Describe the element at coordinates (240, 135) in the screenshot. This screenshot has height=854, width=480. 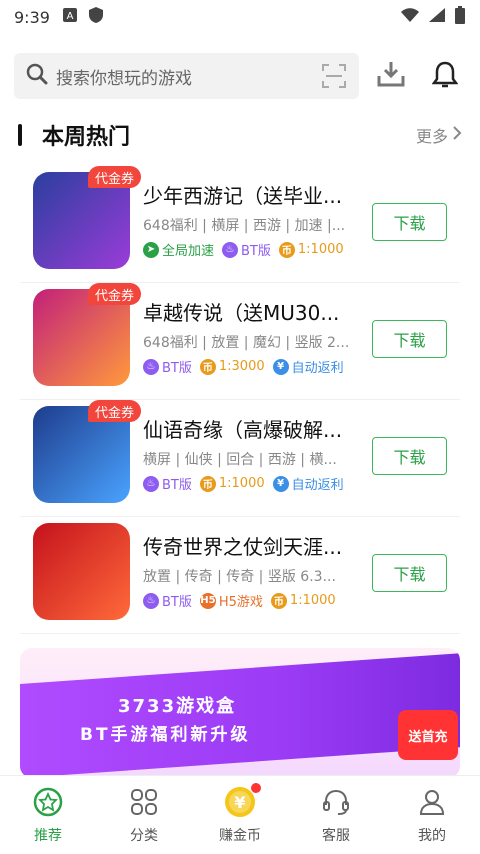
I see `section-header: 本周热门 更多` at that location.